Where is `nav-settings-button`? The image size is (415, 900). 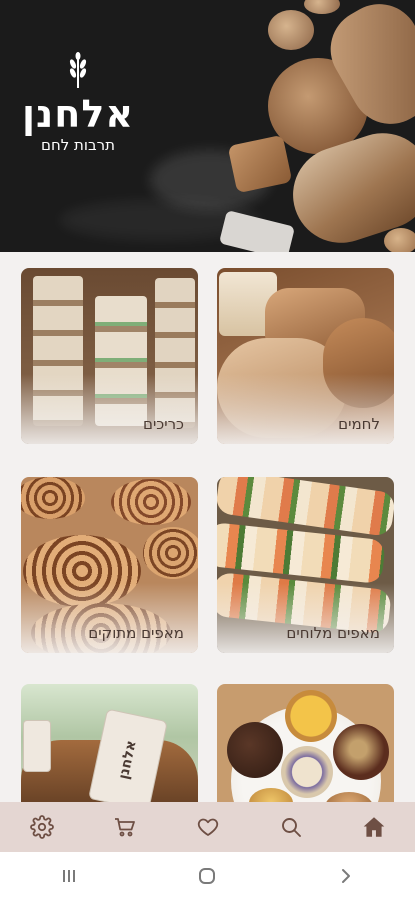 nav-settings-button is located at coordinates (42, 827).